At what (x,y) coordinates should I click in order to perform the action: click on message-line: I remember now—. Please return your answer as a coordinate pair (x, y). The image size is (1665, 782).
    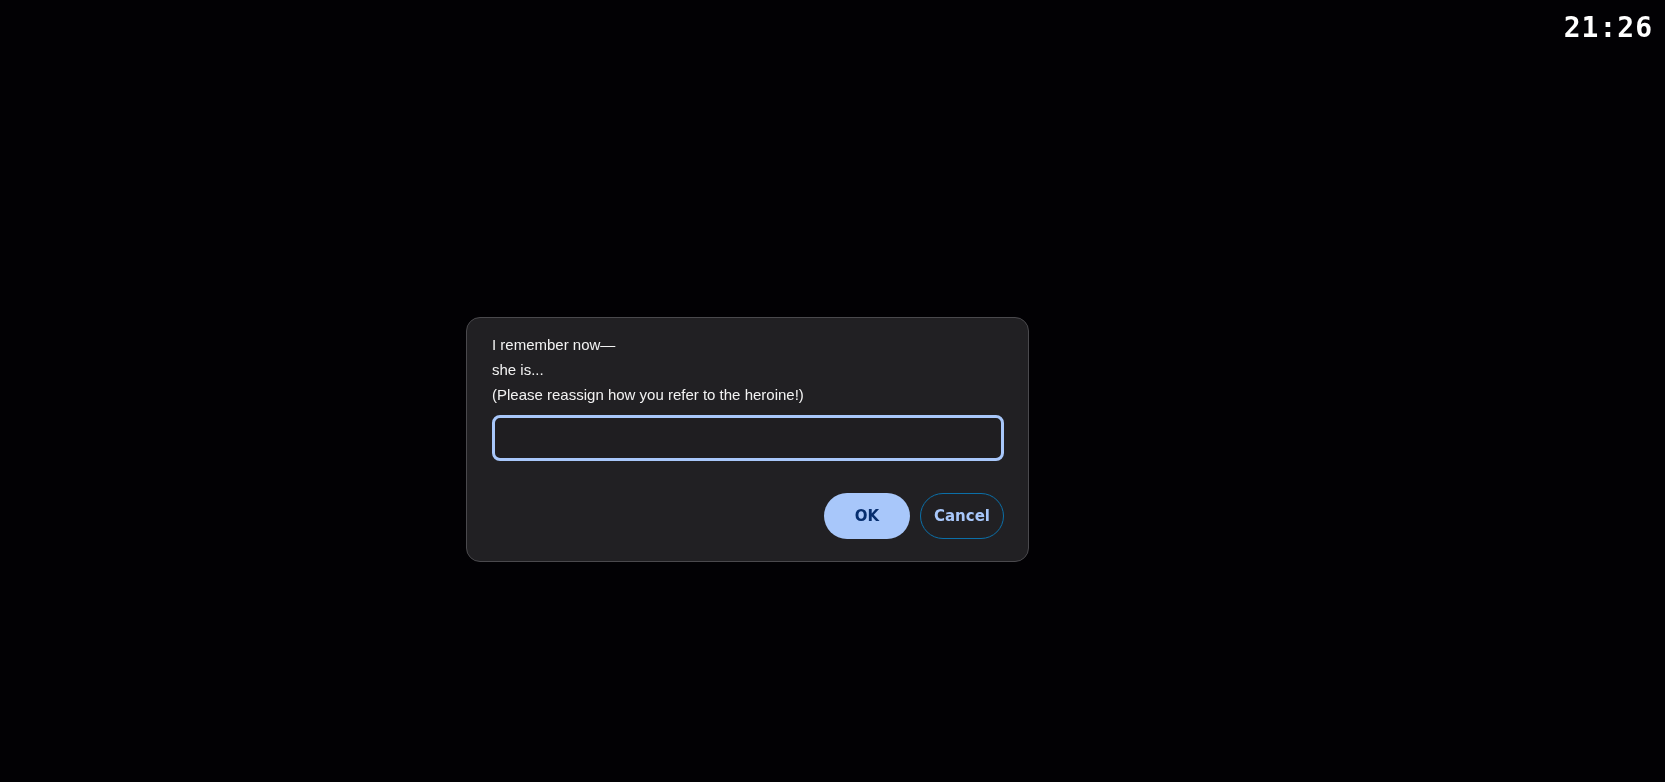
    Looking at the image, I should click on (554, 345).